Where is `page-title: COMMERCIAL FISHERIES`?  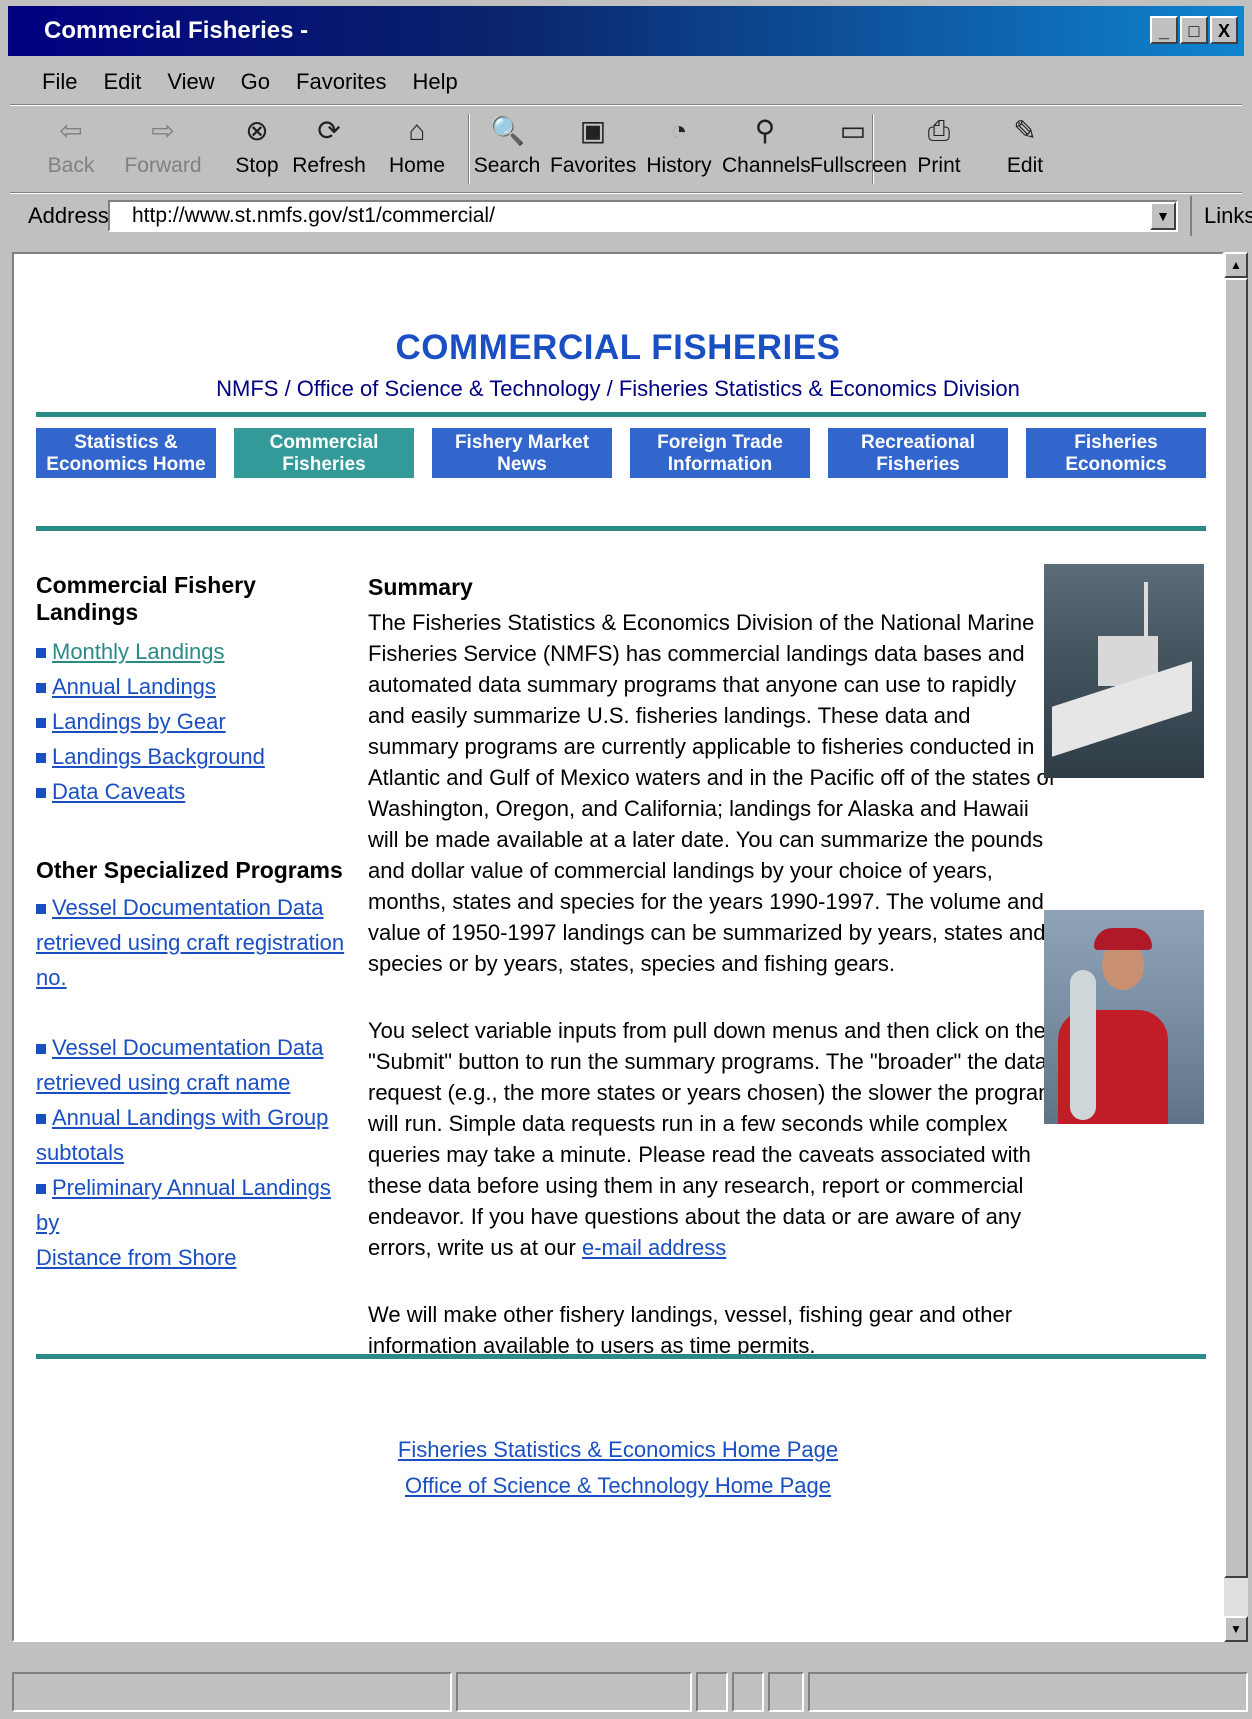
page-title: COMMERCIAL FISHERIES is located at coordinates (618, 347).